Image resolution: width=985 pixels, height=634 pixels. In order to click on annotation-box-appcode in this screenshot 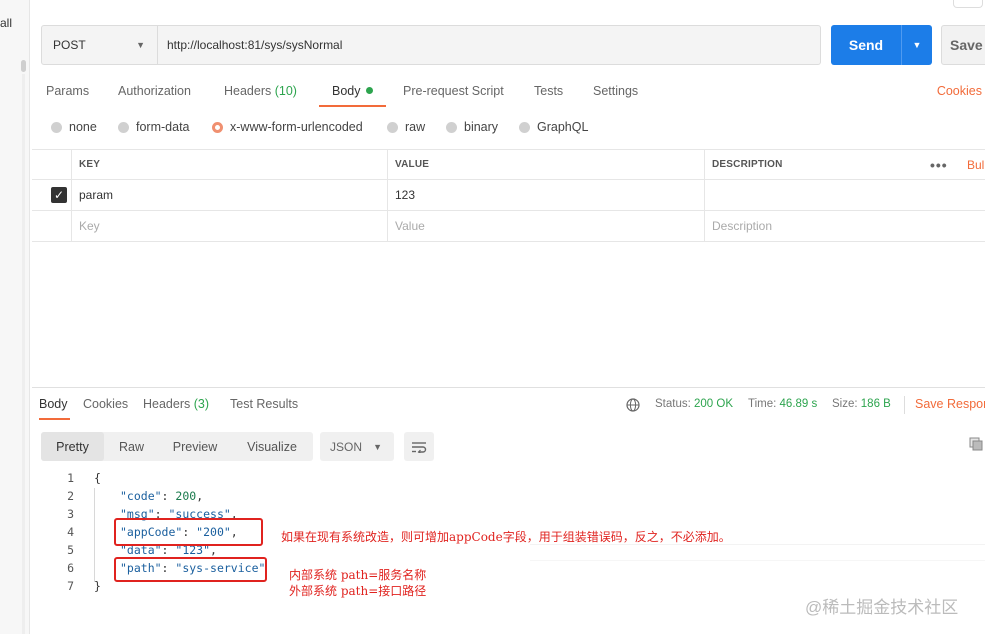, I will do `click(188, 532)`.